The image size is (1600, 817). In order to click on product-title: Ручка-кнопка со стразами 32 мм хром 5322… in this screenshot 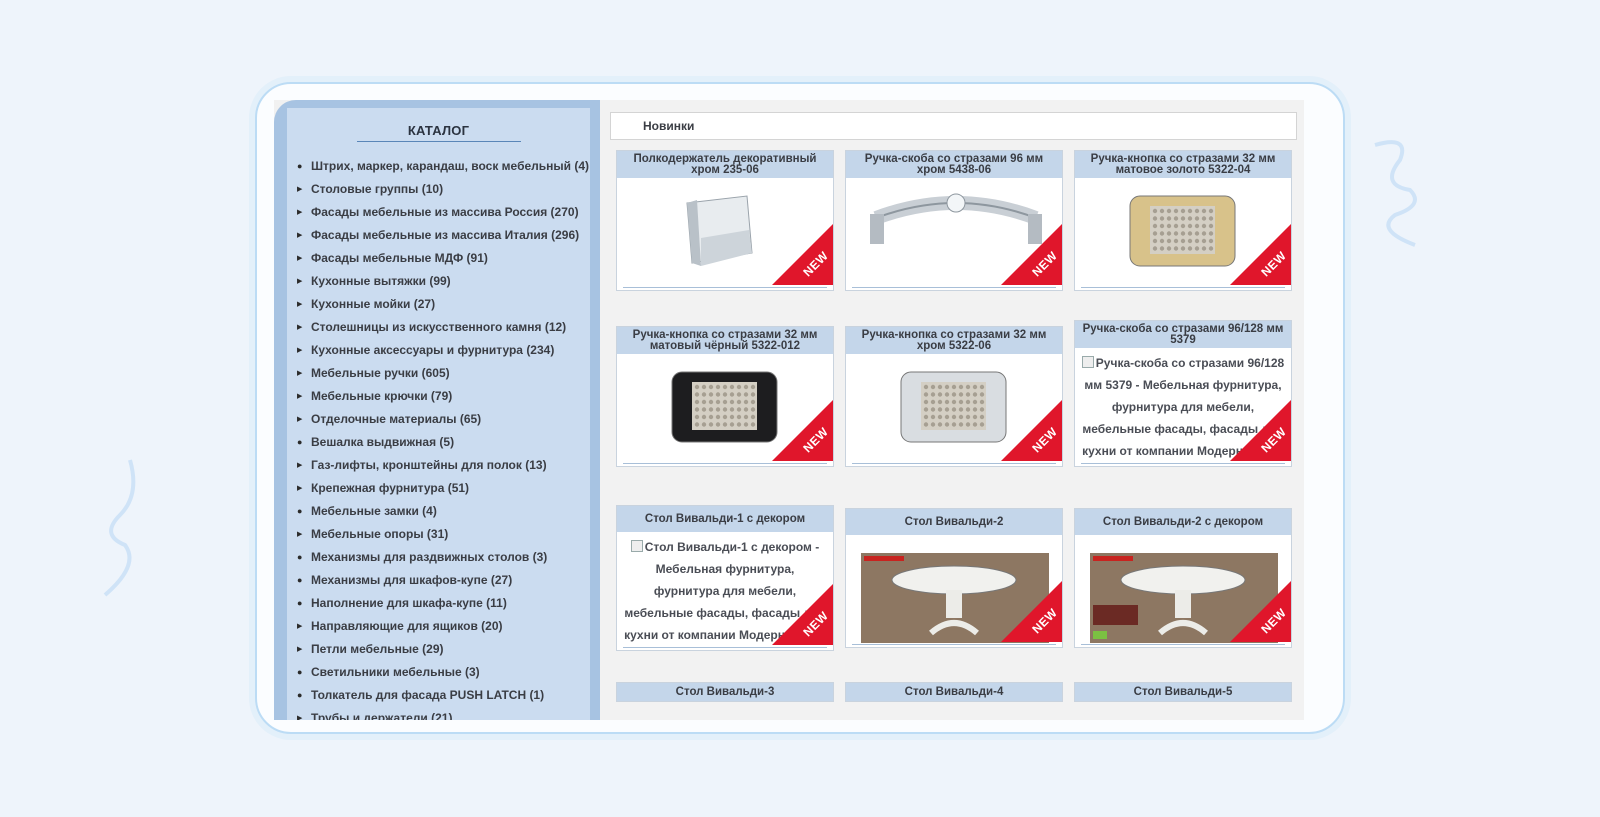, I will do `click(954, 340)`.